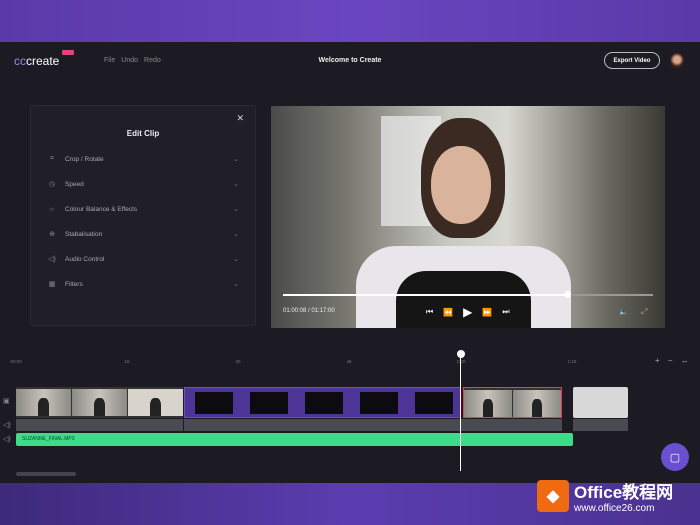 Image resolution: width=700 pixels, height=525 pixels. What do you see at coordinates (46, 474) in the screenshot?
I see `timeline-scrollbar` at bounding box center [46, 474].